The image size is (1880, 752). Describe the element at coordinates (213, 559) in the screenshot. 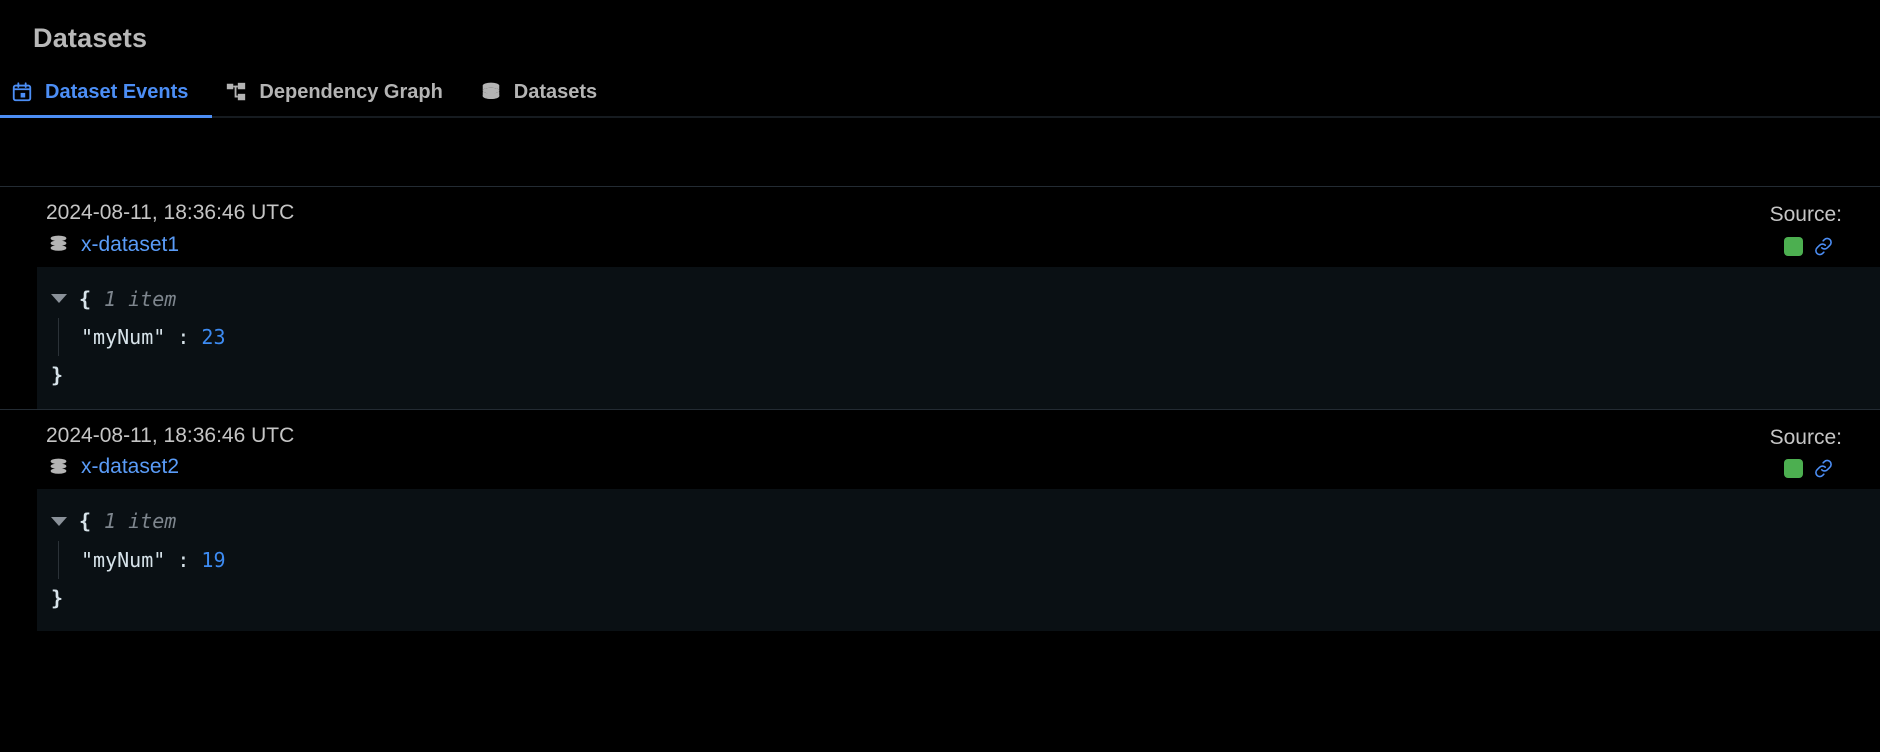

I see `json-value: 19` at that location.